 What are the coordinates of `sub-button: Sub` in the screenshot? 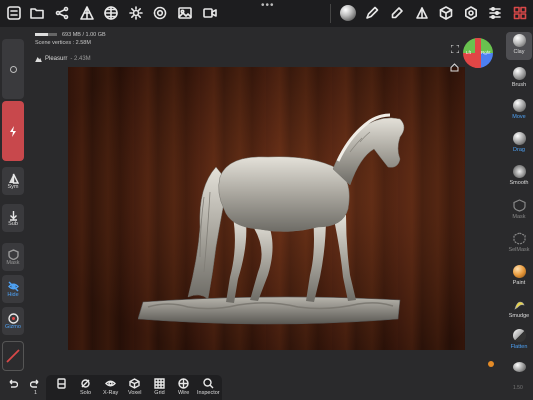 It's located at (13, 218).